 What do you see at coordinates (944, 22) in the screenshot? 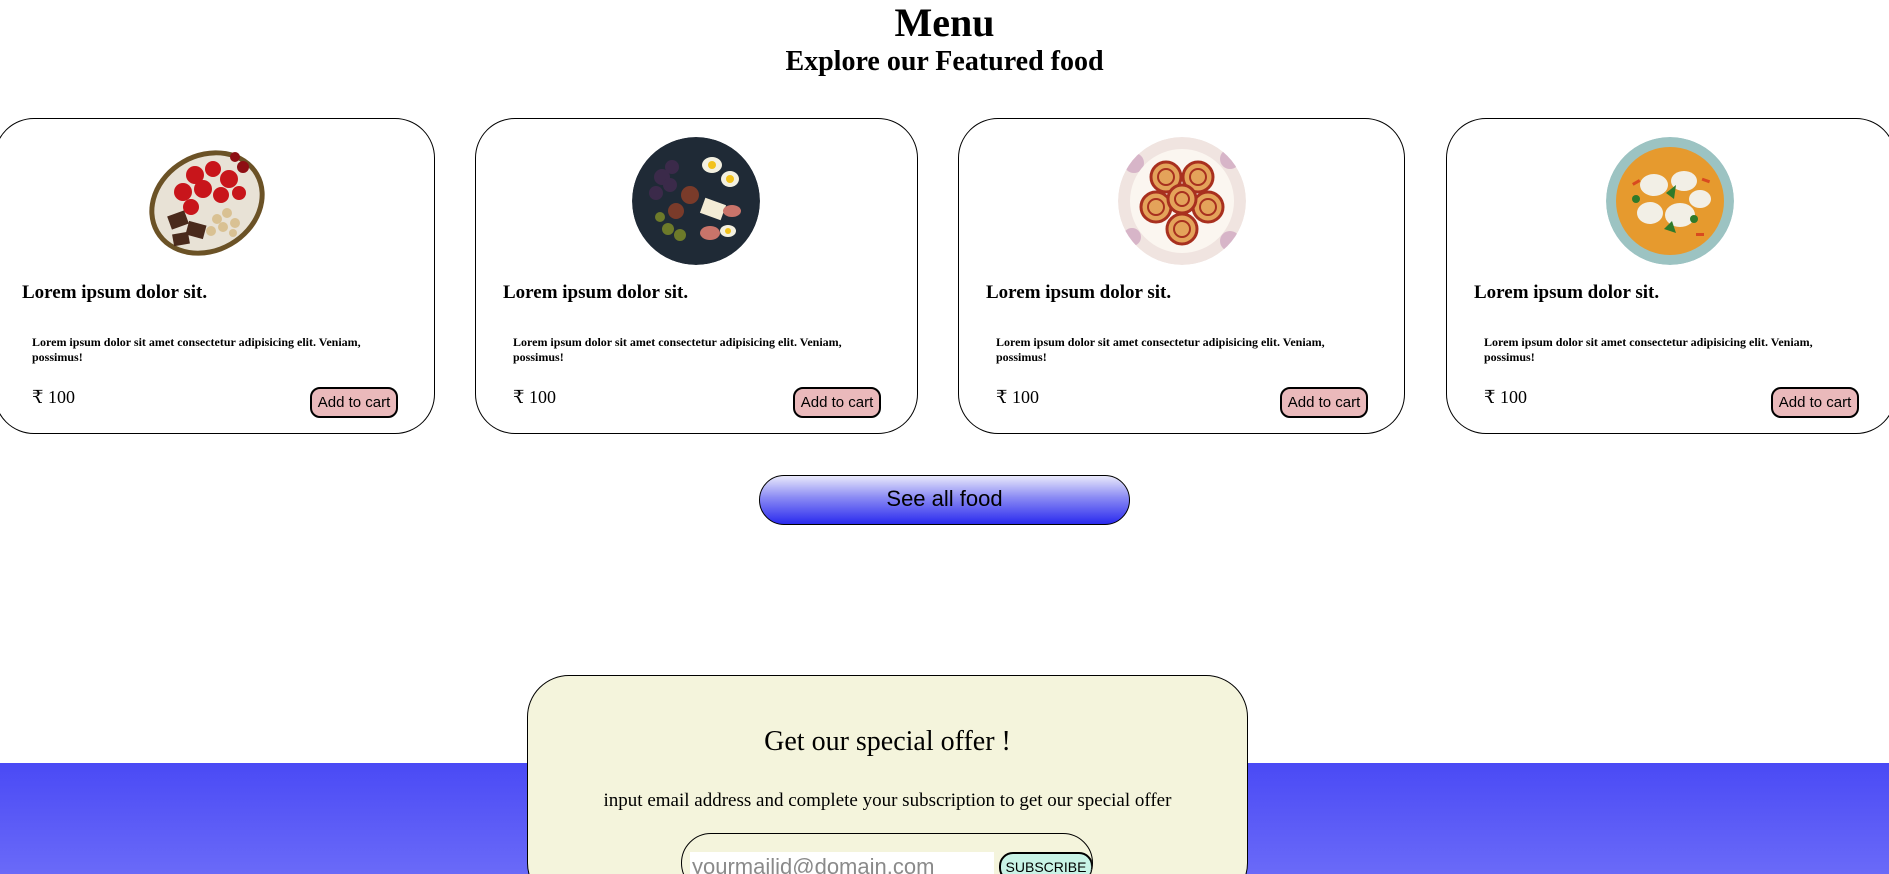
I see `menu-title: Menu` at bounding box center [944, 22].